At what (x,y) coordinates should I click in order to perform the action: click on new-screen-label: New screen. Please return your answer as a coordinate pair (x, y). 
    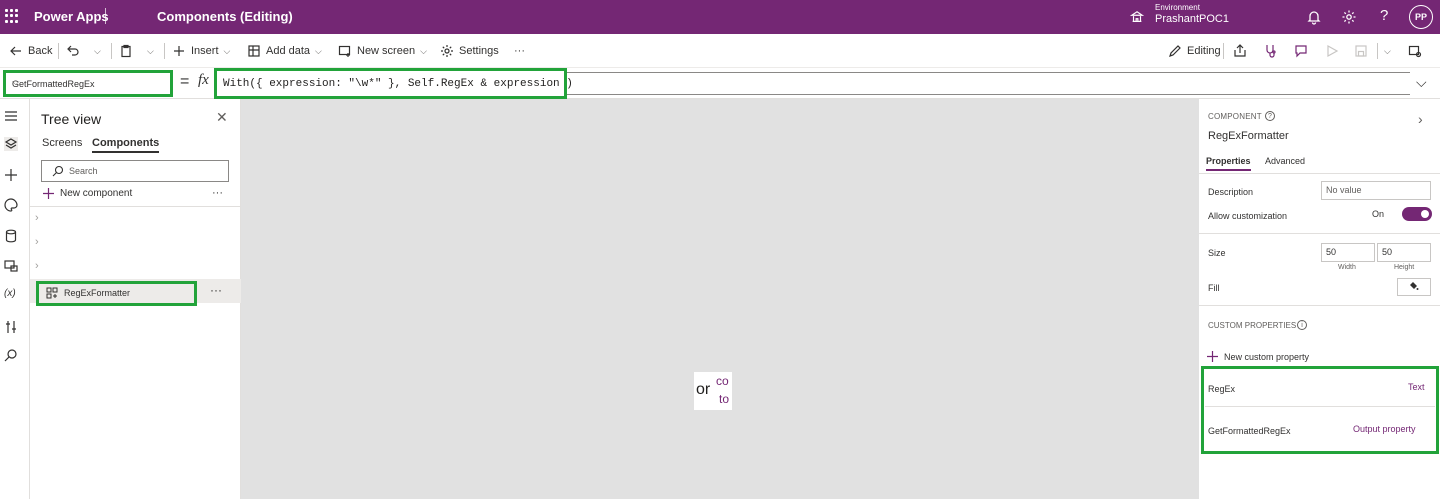
    Looking at the image, I should click on (386, 51).